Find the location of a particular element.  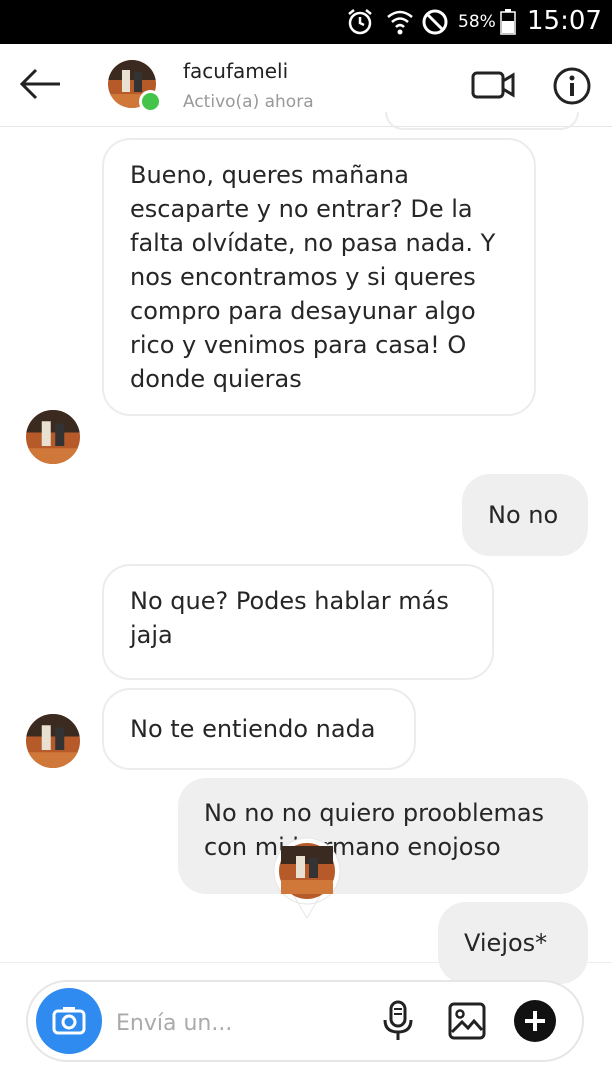

received-message: No te entiendo nada is located at coordinates (259, 729).